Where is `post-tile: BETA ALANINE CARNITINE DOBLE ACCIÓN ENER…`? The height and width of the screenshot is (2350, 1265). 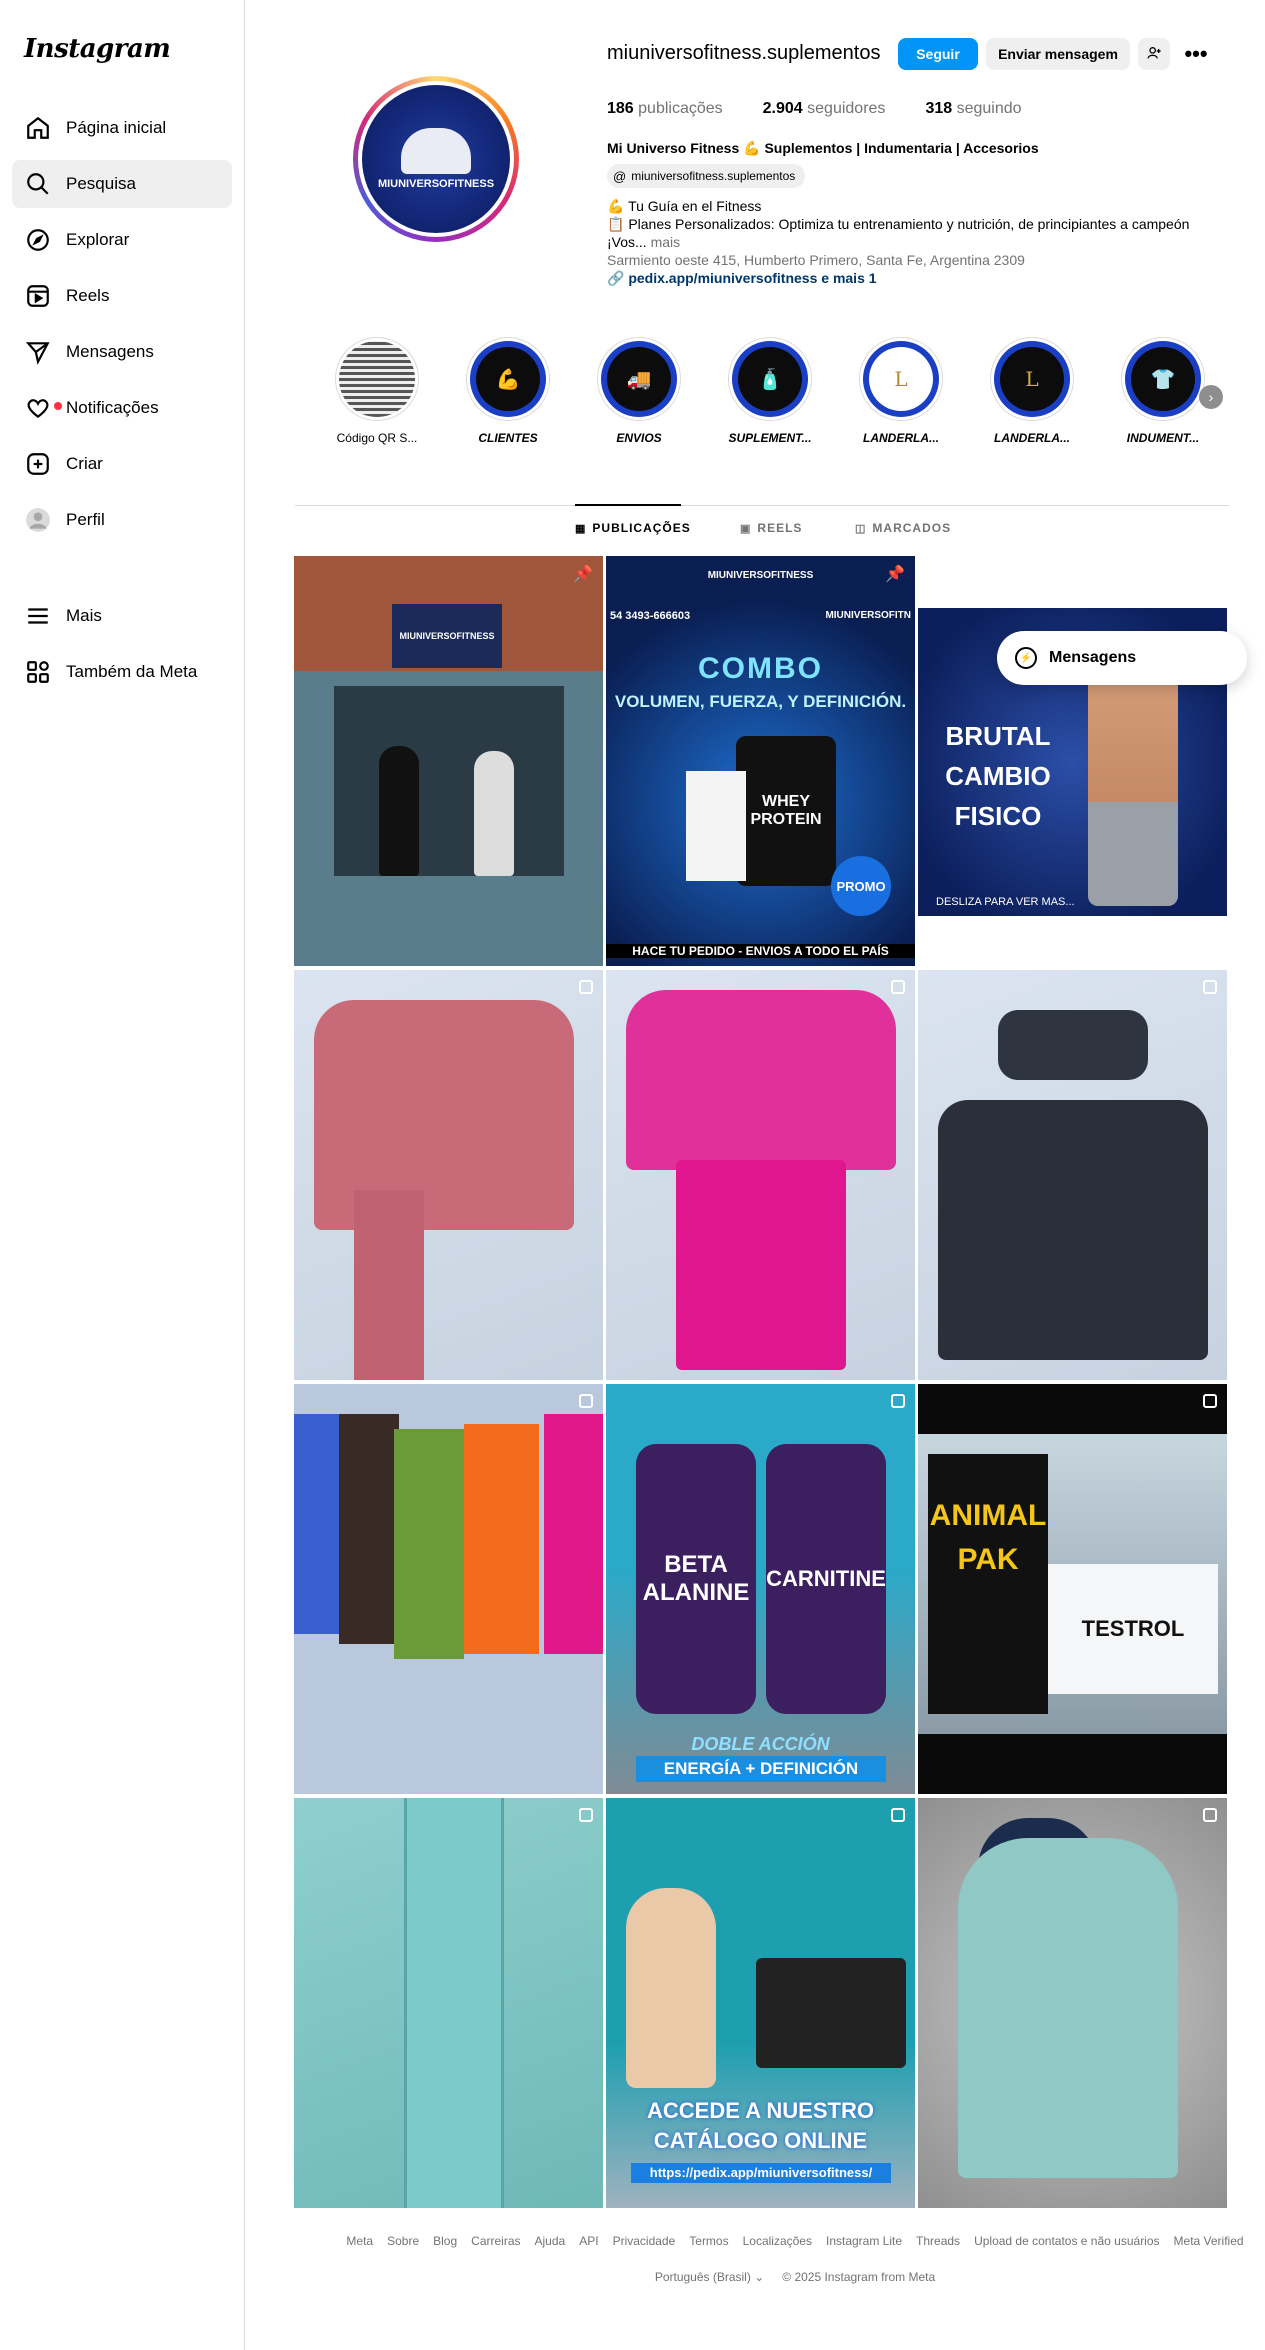 post-tile: BETA ALANINE CARNITINE DOBLE ACCIÓN ENER… is located at coordinates (760, 1589).